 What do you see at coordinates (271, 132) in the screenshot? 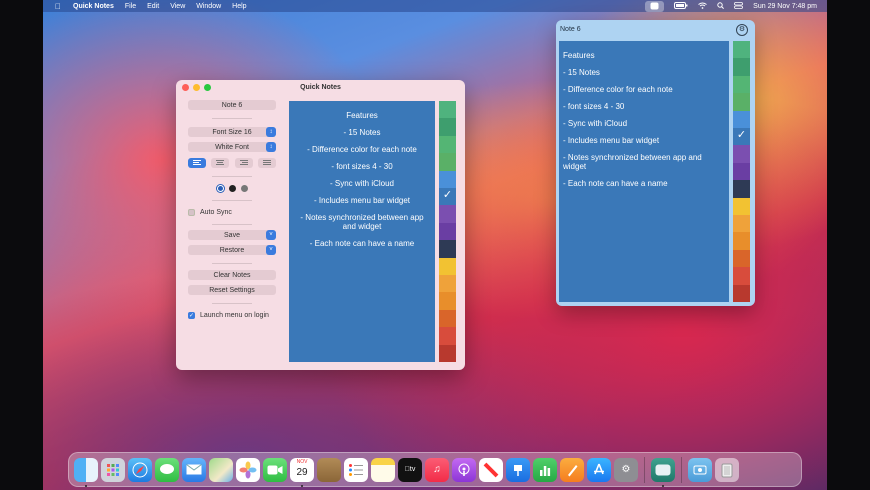
I see `chevron-updown-icon: ↕` at bounding box center [271, 132].